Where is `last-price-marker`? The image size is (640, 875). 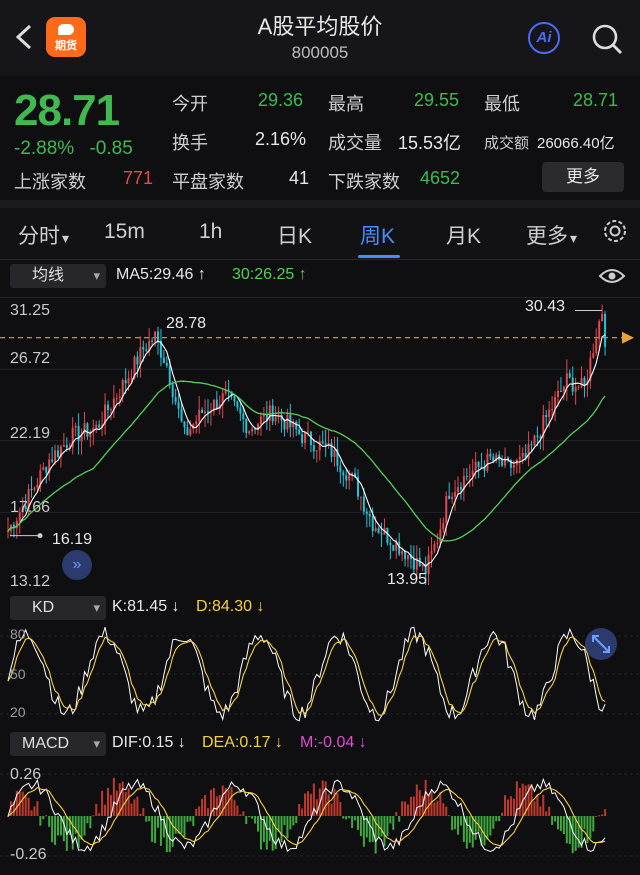
last-price-marker is located at coordinates (628, 337).